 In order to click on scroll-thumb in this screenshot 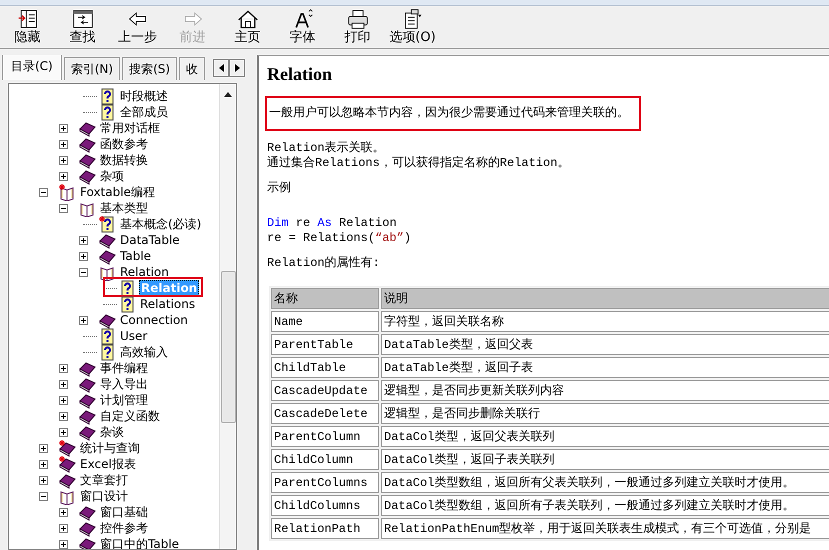, I will do `click(228, 347)`.